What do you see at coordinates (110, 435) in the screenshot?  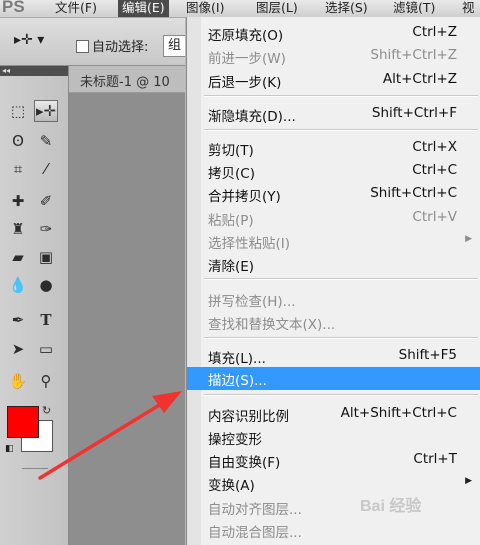 I see `red-arrow-annotation` at bounding box center [110, 435].